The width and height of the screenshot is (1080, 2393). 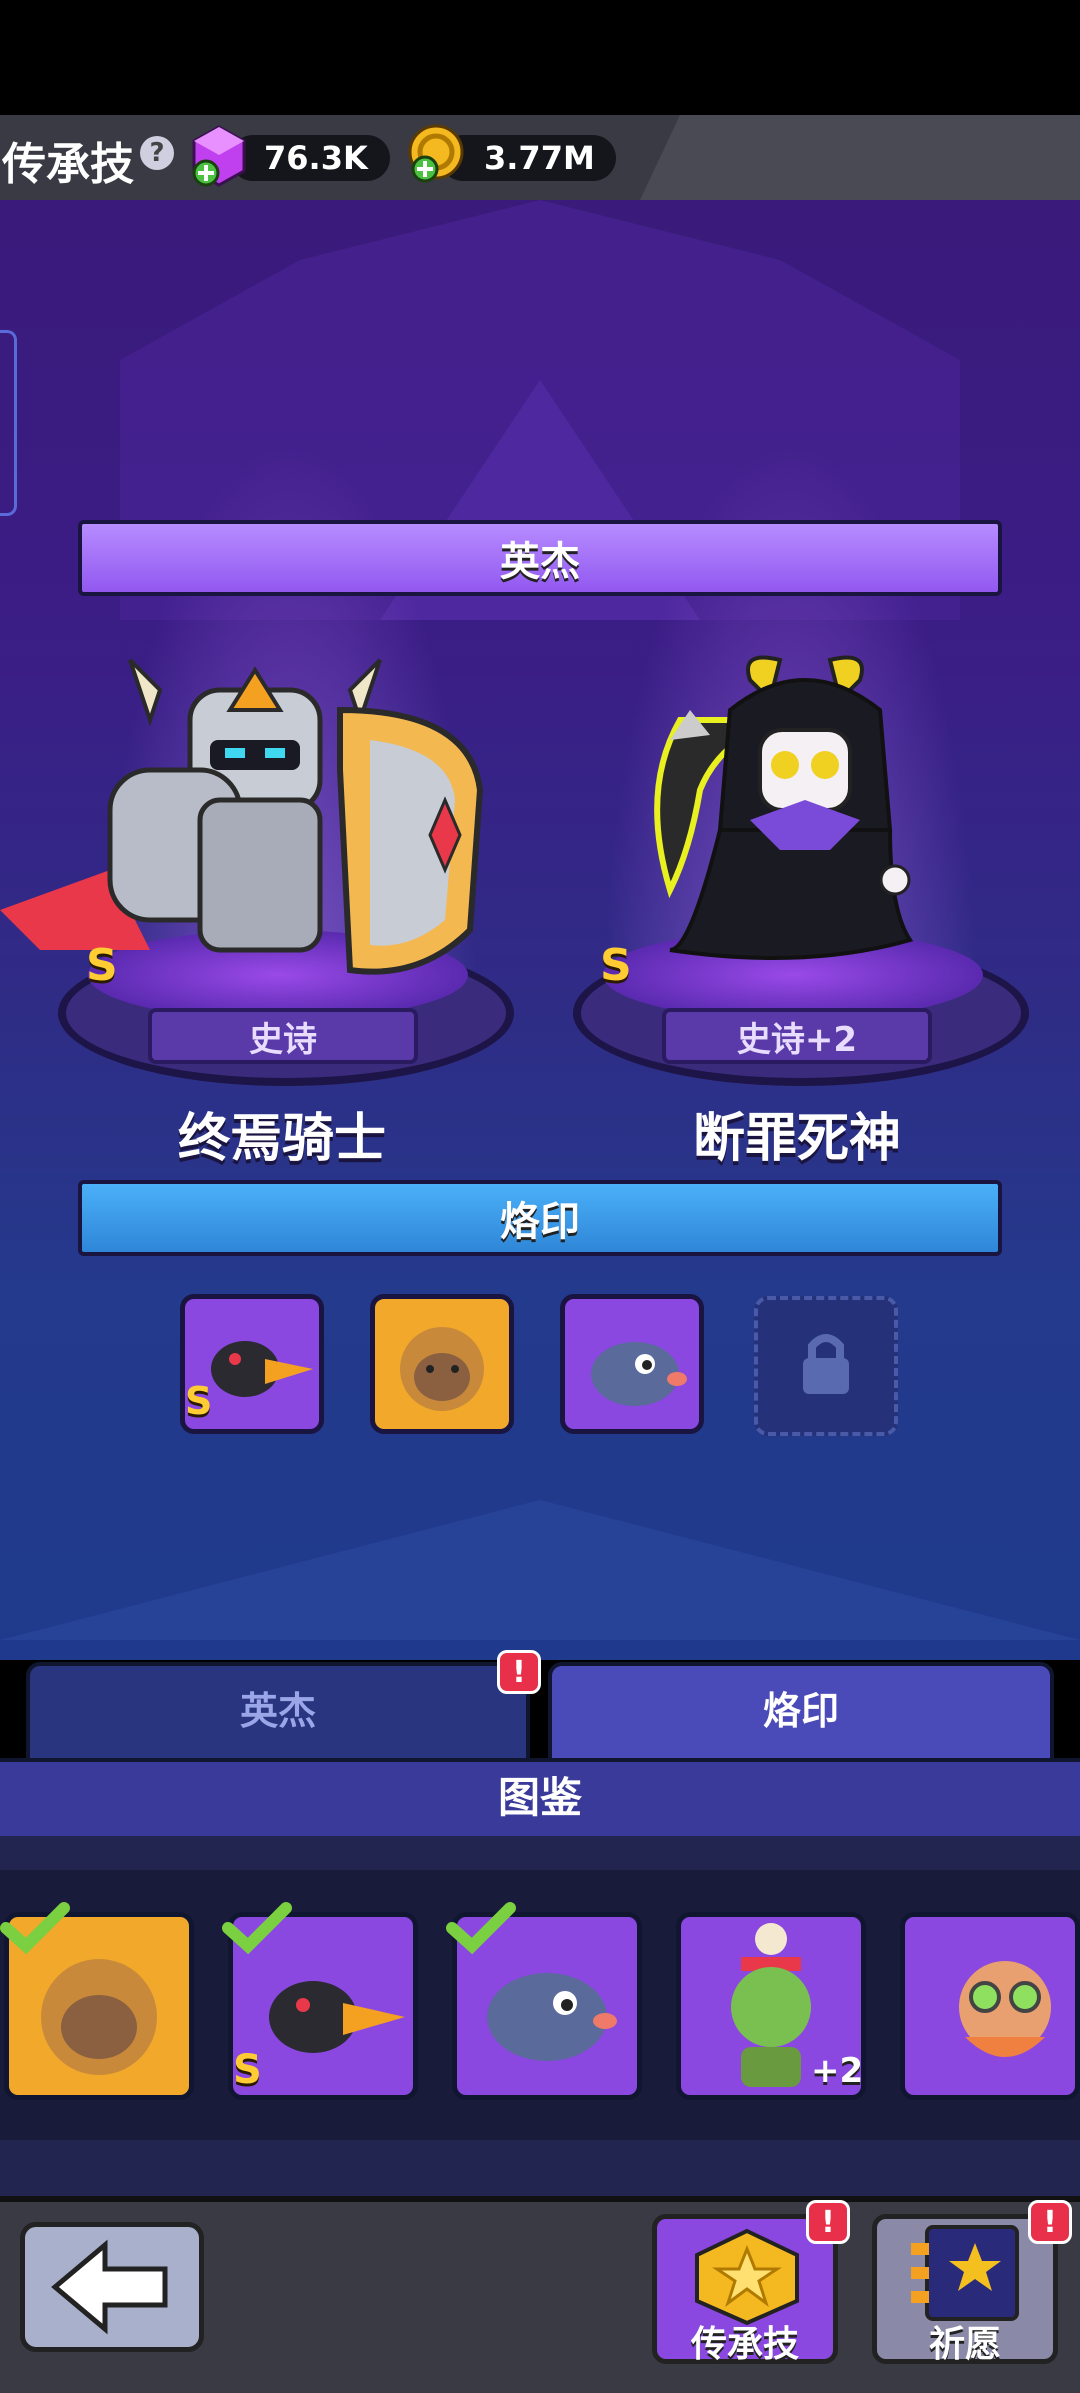 What do you see at coordinates (250, 820) in the screenshot?
I see `knight-hero-portrait` at bounding box center [250, 820].